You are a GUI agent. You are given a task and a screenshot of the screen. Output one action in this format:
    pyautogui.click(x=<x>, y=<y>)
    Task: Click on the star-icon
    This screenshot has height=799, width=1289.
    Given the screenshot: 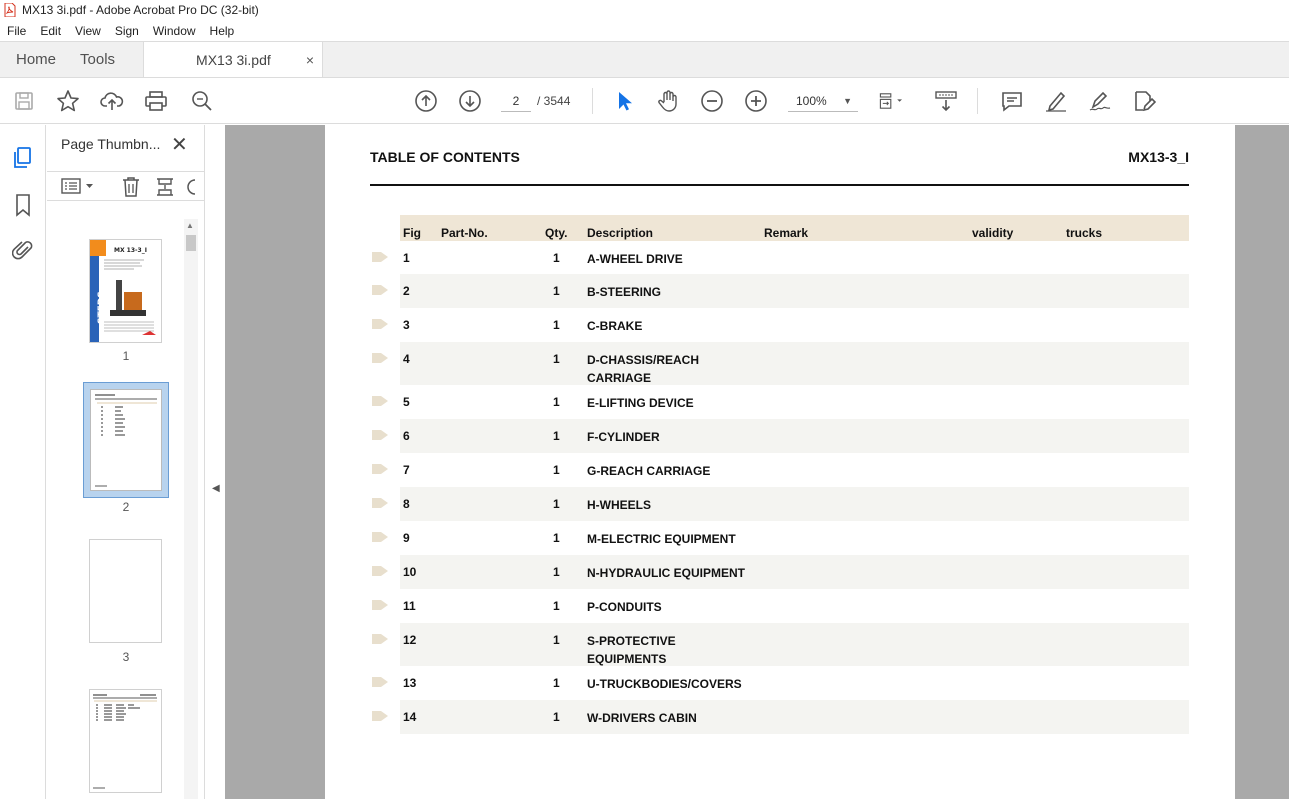 What is the action you would take?
    pyautogui.click(x=68, y=101)
    